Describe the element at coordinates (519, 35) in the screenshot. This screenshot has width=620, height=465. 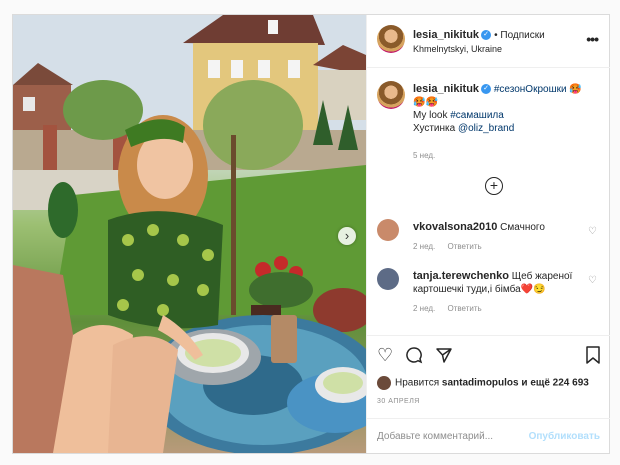
I see `follow-status: • Подписки` at that location.